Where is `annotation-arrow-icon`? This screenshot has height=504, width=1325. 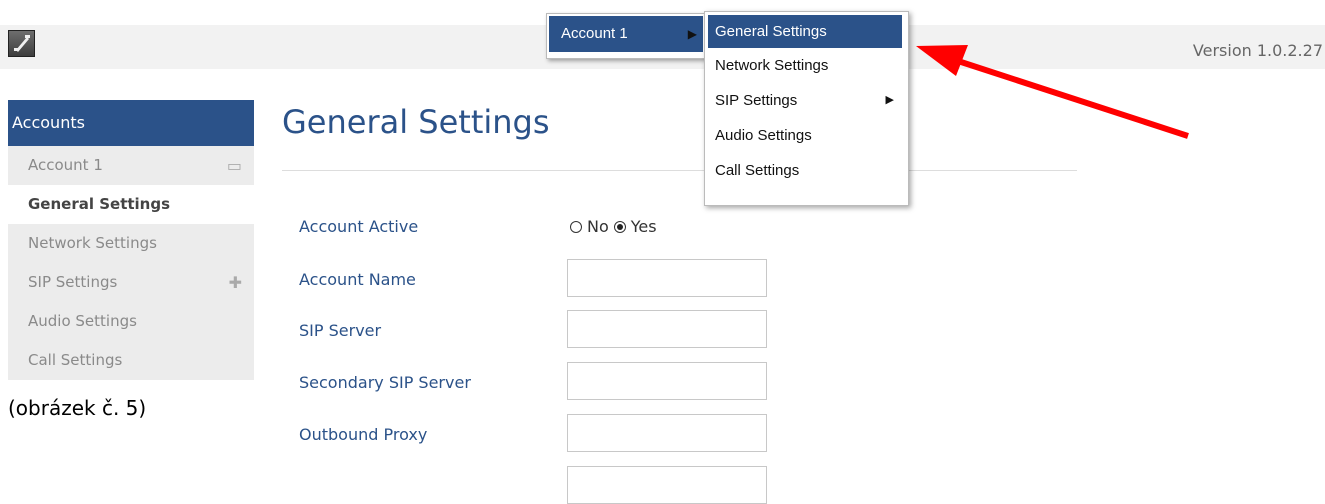 annotation-arrow-icon is located at coordinates (1052, 92).